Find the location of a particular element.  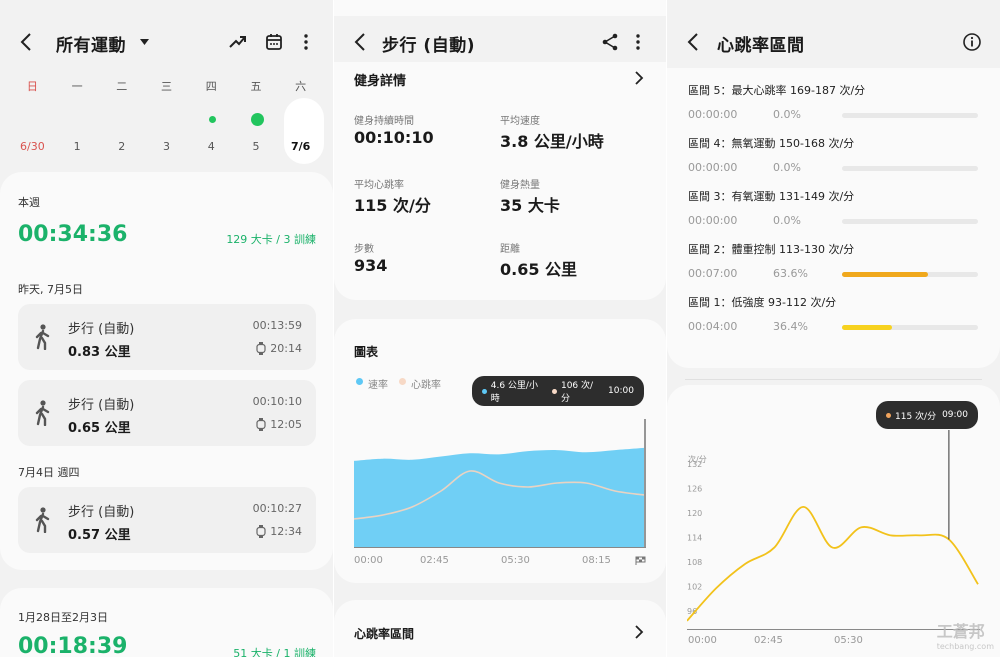

chart-tooltip: 4.6 公里/小時 106 次/分 10:00 is located at coordinates (558, 391).